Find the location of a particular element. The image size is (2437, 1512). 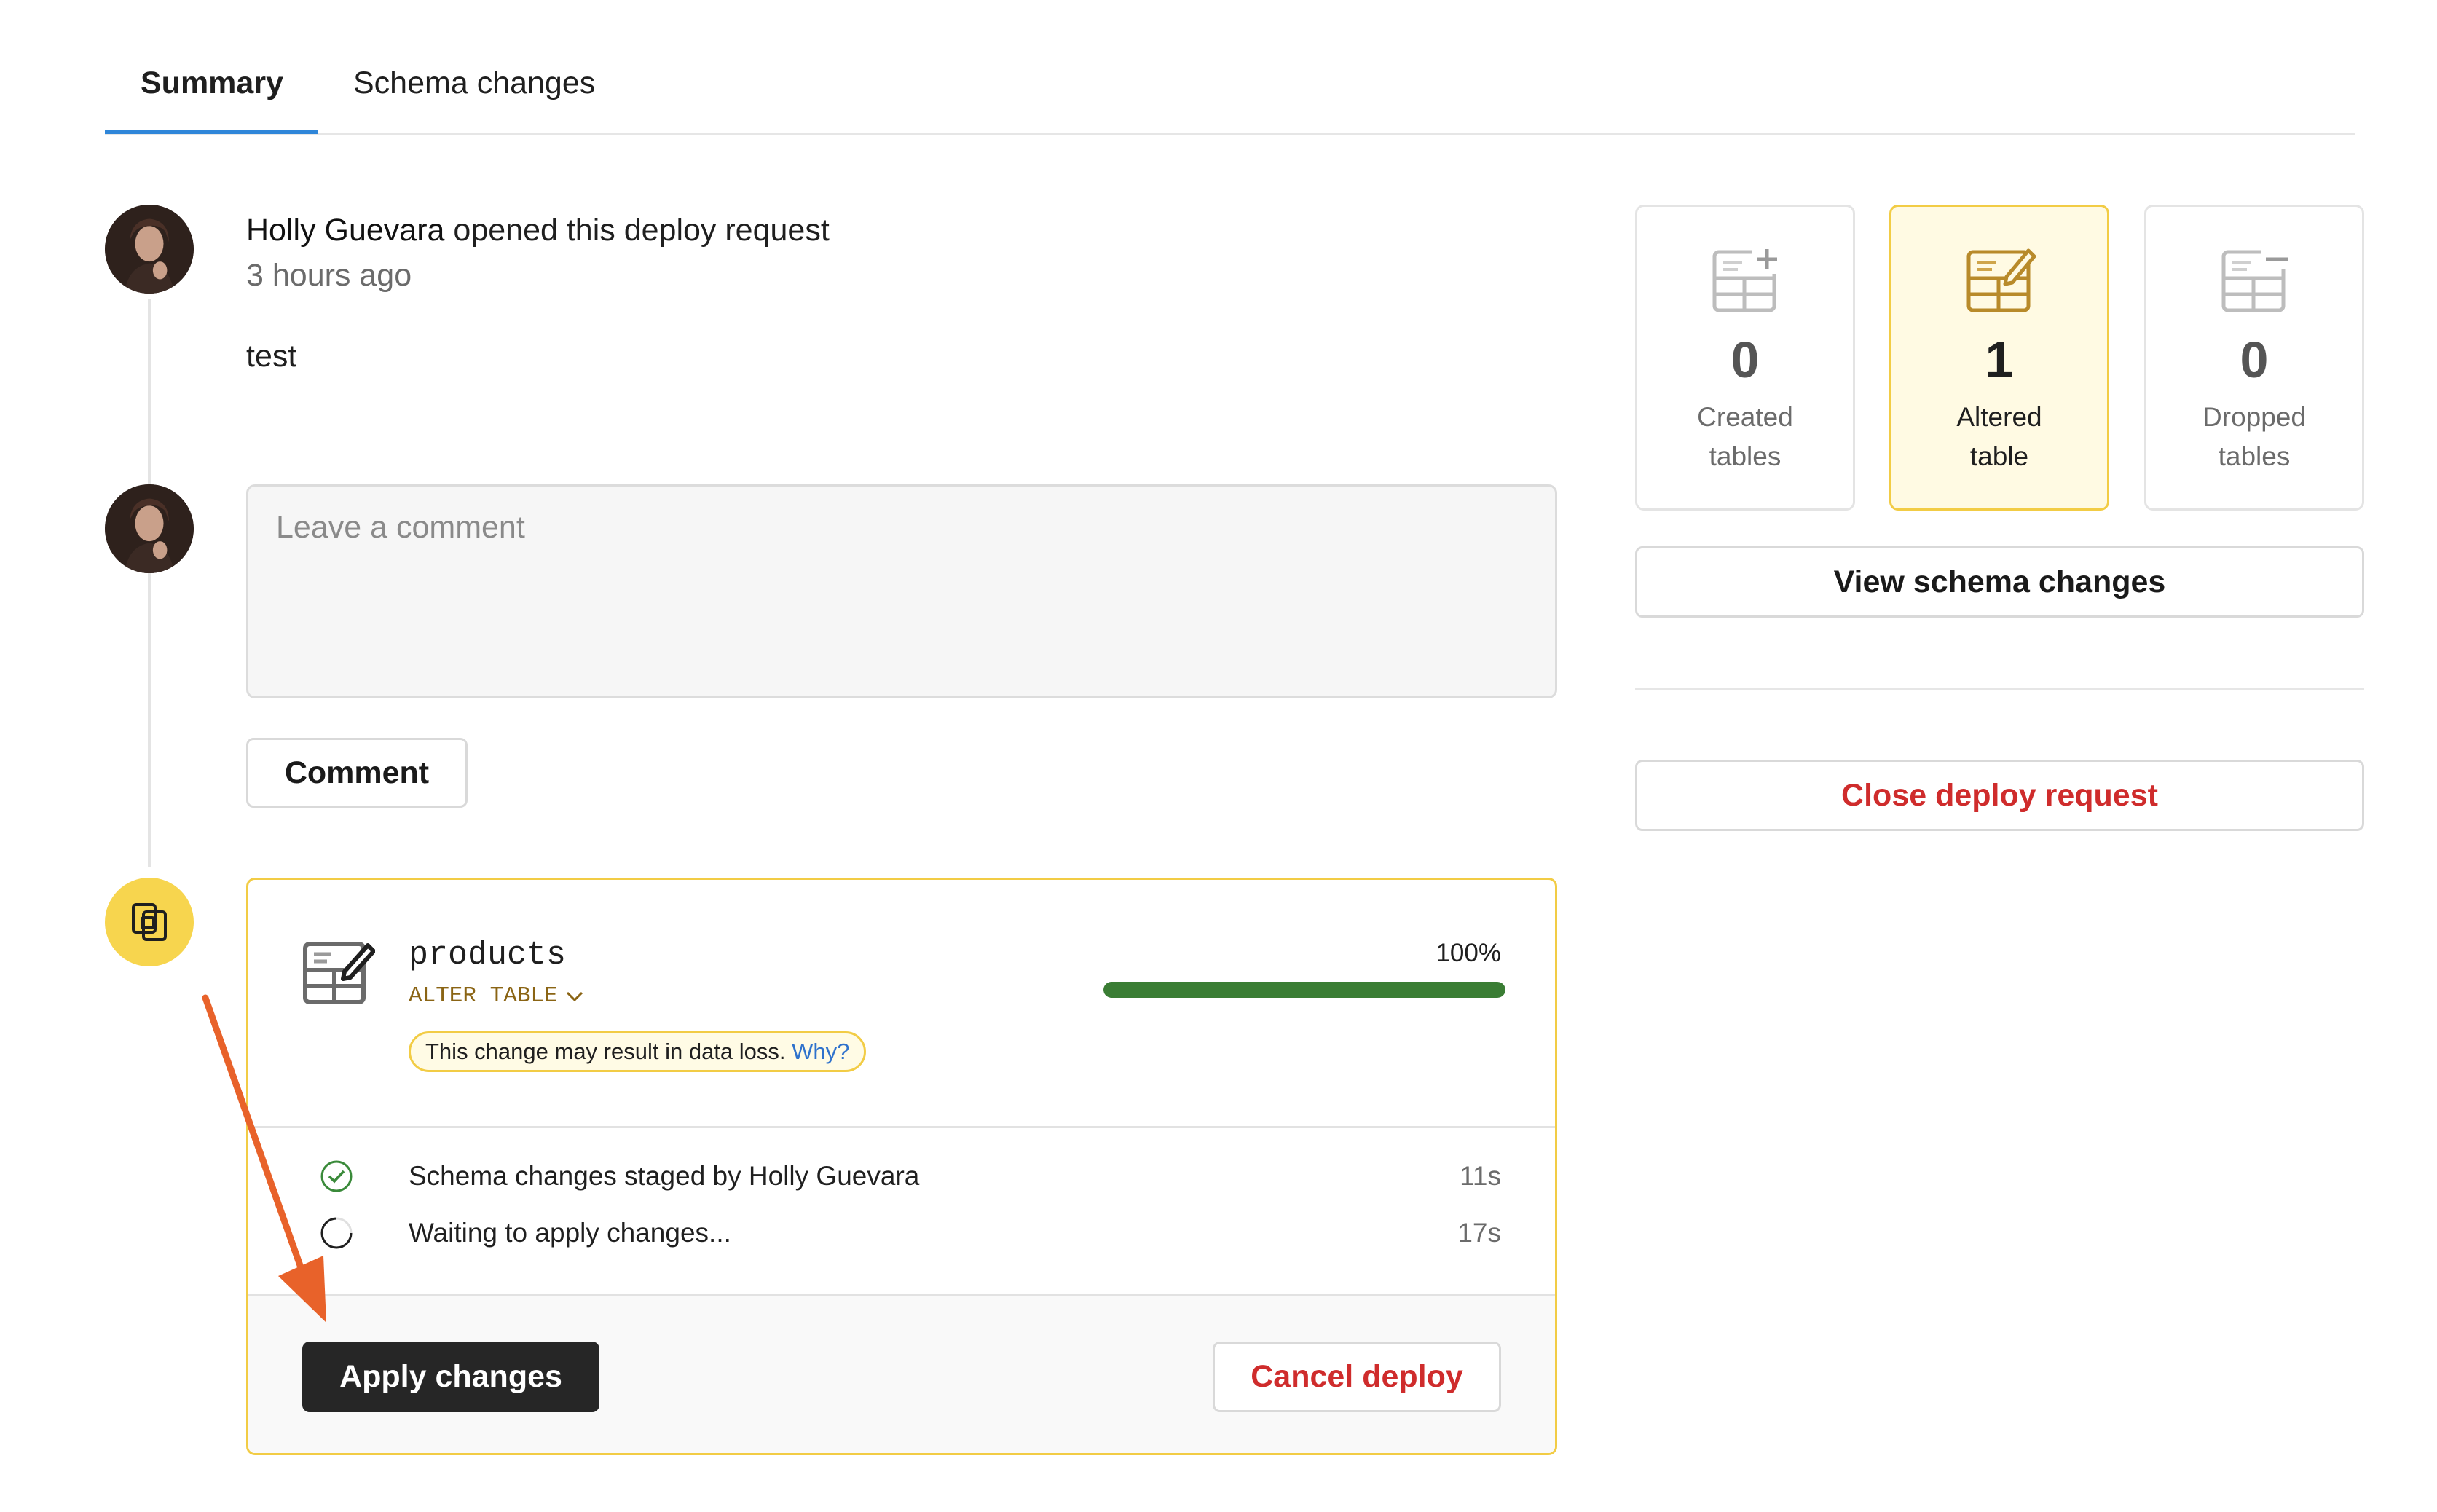

stat-created-tables: 0 Created tables is located at coordinates (1745, 358).